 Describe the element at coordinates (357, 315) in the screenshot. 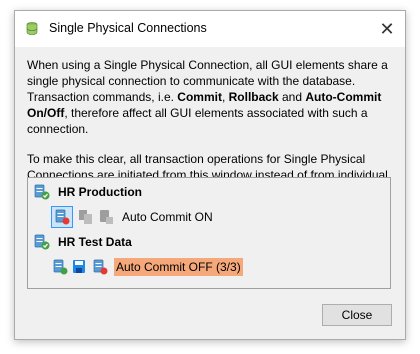

I see `close-button: Close` at that location.